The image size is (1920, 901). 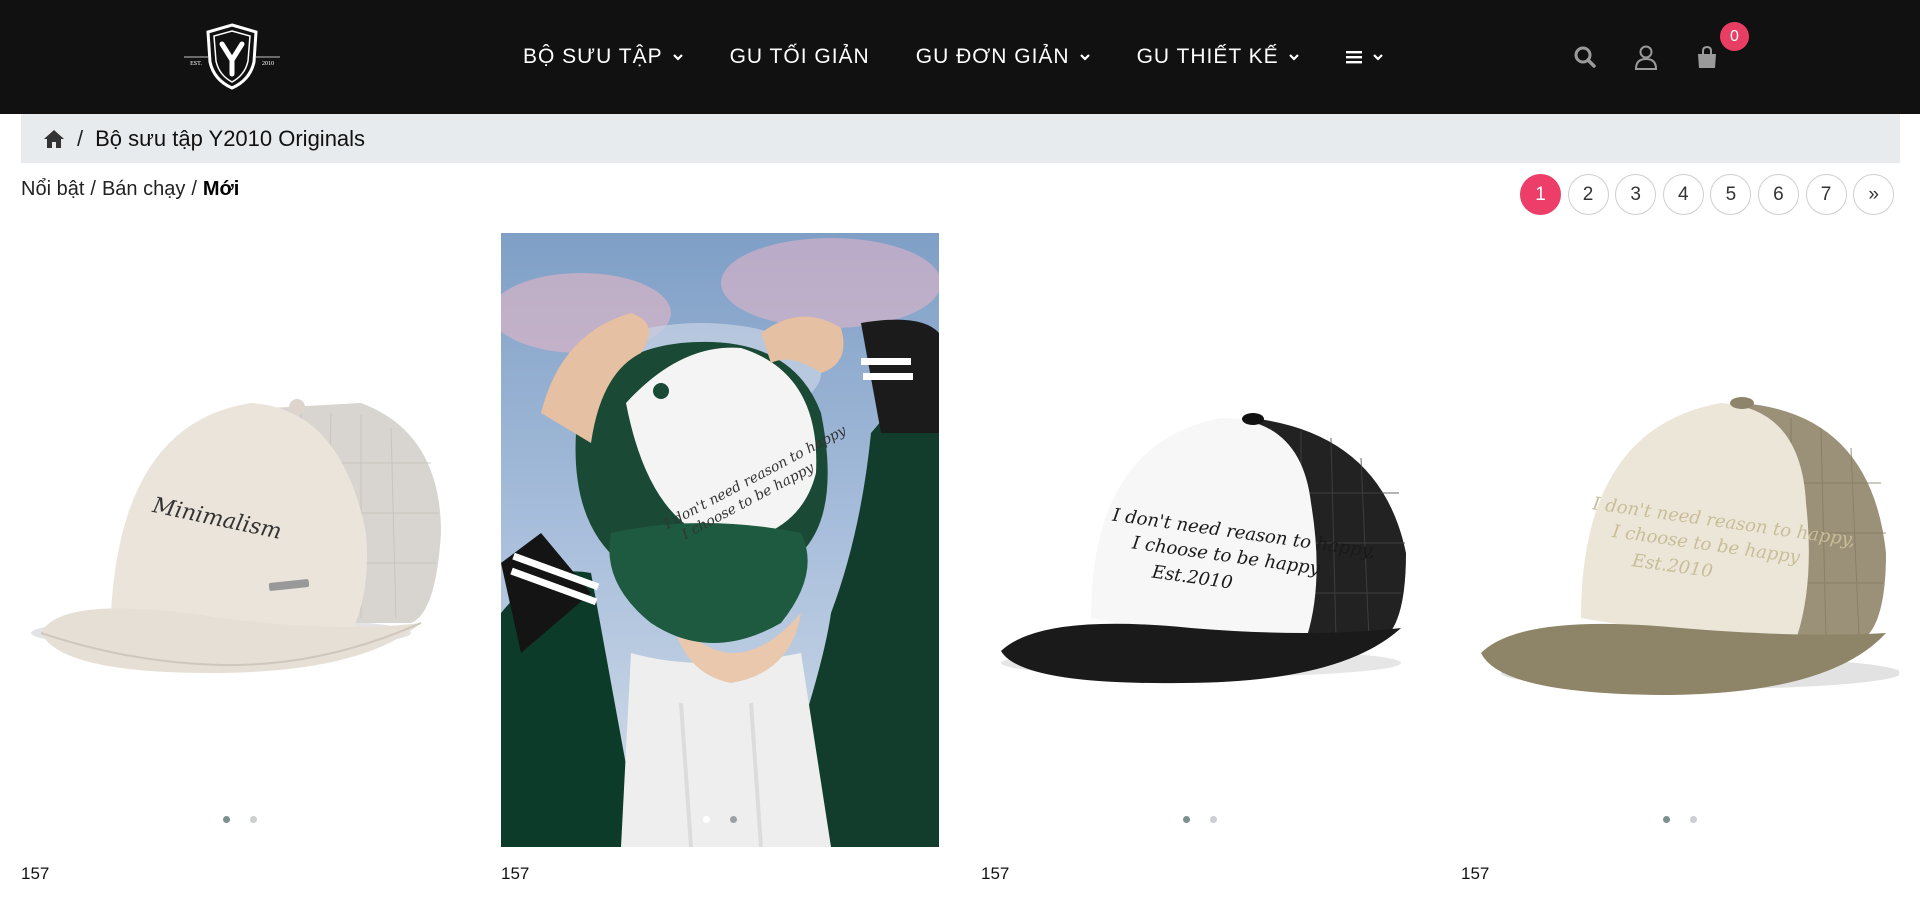 What do you see at coordinates (1778, 194) in the screenshot?
I see `page-6-button: 6` at bounding box center [1778, 194].